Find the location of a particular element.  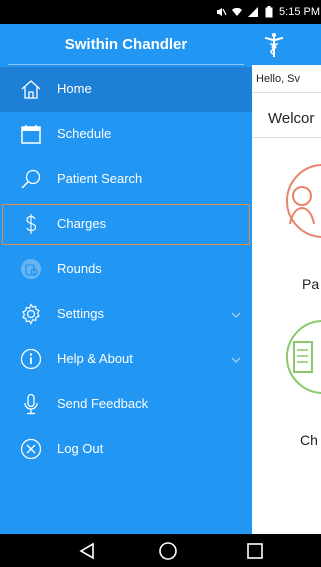

info-icon is located at coordinates (31, 359).